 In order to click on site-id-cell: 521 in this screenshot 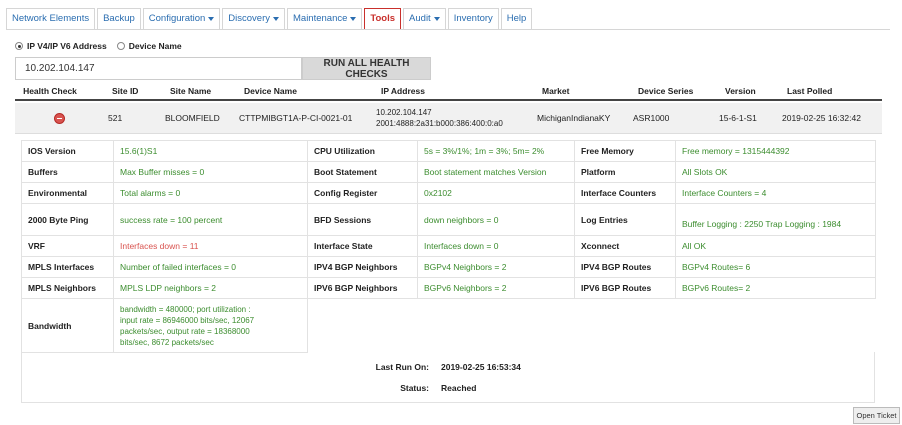, I will do `click(115, 118)`.